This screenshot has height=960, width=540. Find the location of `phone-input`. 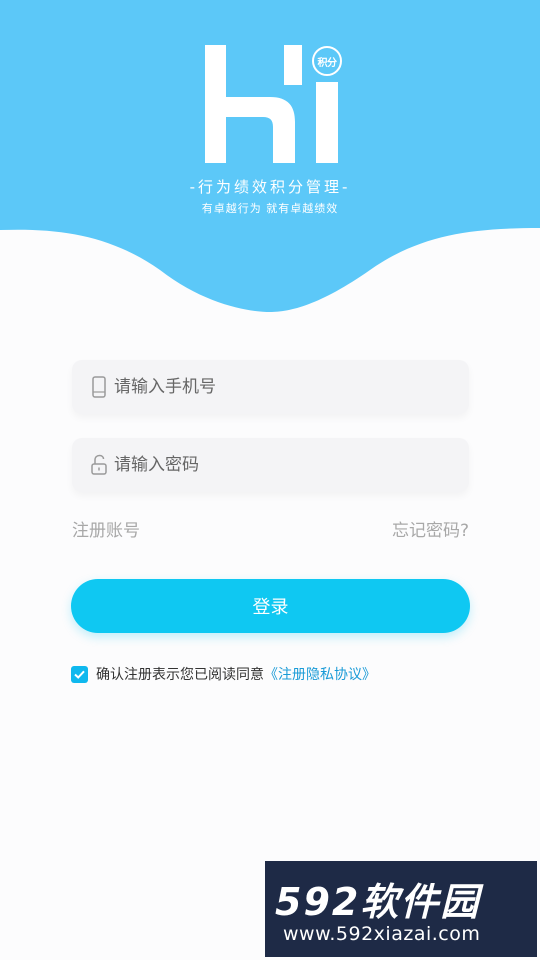

phone-input is located at coordinates (274, 387).